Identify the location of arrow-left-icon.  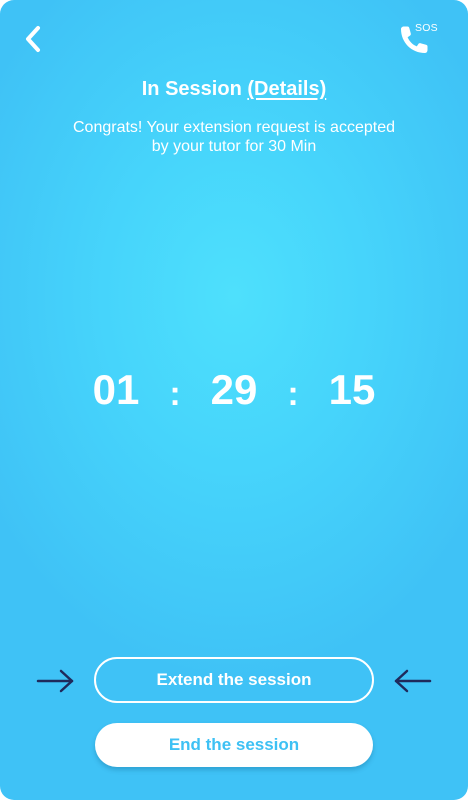
(413, 681).